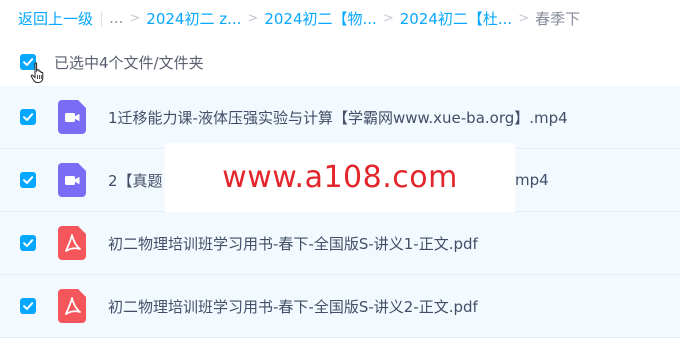 The image size is (680, 354). Describe the element at coordinates (293, 243) in the screenshot. I see `file-name: 初二物理培训班学习用书-春下-全国版S-讲义1-正文.pdf` at that location.